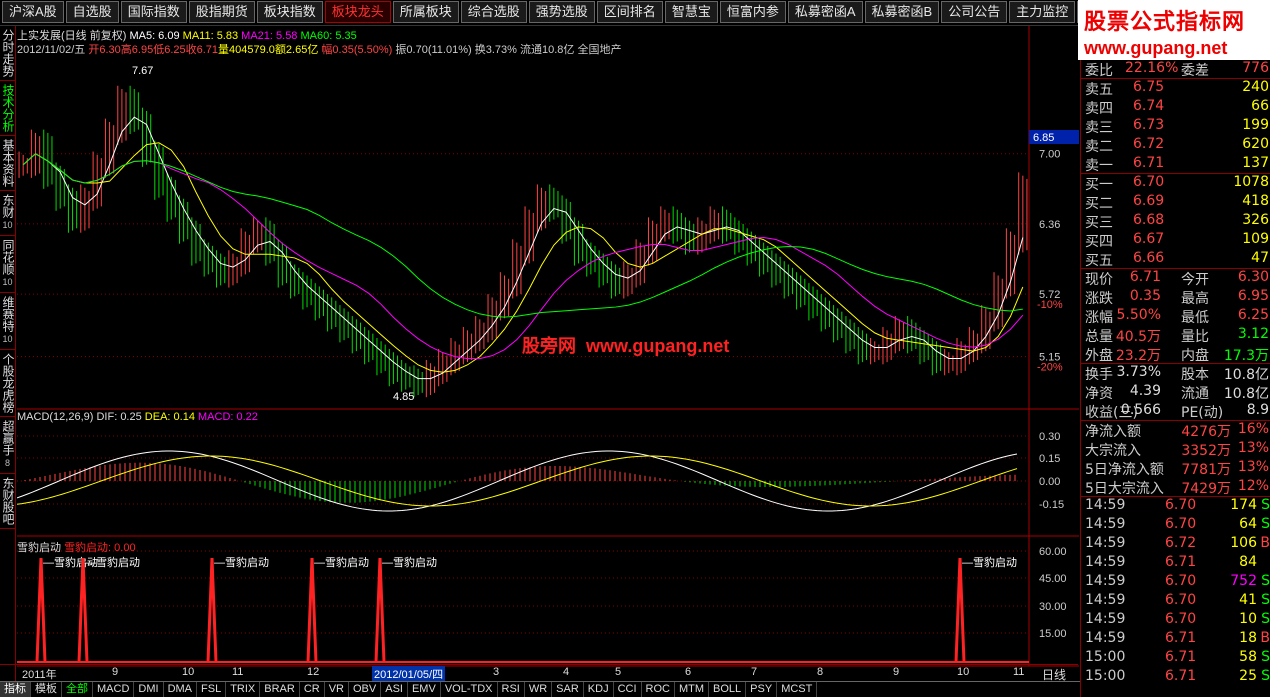 The width and height of the screenshot is (1270, 697). What do you see at coordinates (202, 50) in the screenshot?
I see `close-value: 收6.71` at bounding box center [202, 50].